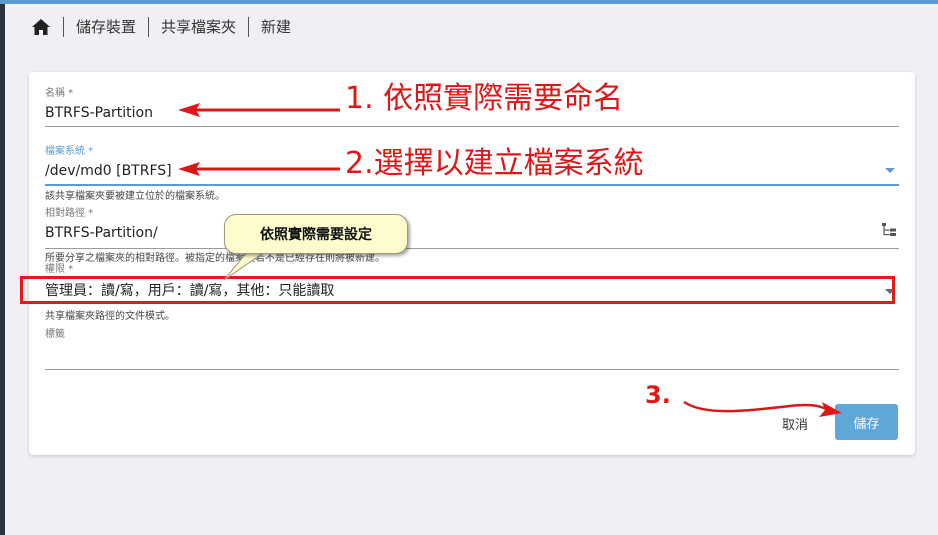 This screenshot has height=535, width=938. Describe the element at coordinates (755, 406) in the screenshot. I see `arrow-line` at that location.